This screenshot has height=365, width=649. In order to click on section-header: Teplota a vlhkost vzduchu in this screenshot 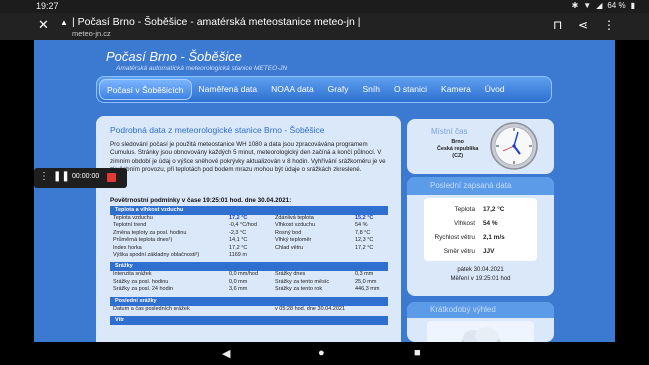, I will do `click(249, 210)`.